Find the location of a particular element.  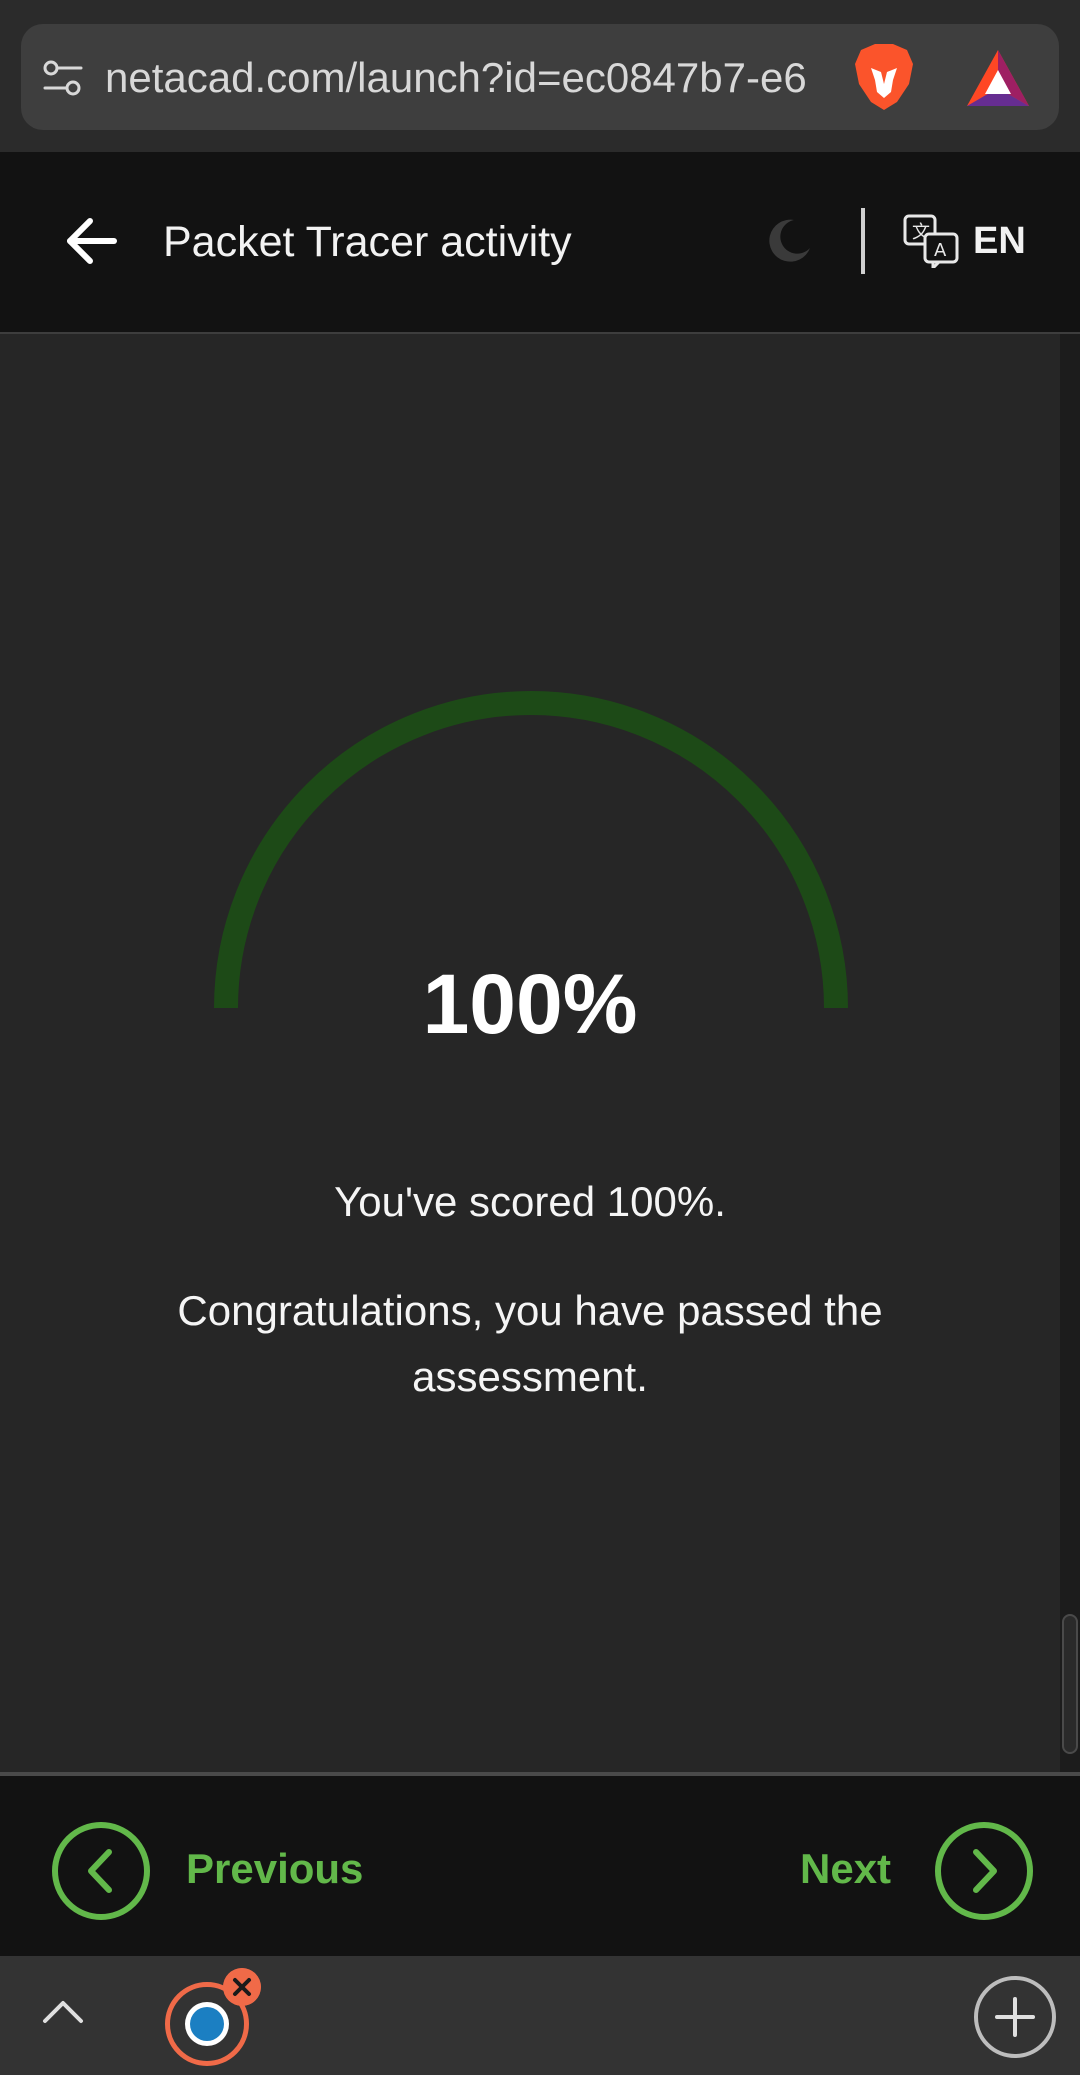

new-tab-button is located at coordinates (1015, 2017).